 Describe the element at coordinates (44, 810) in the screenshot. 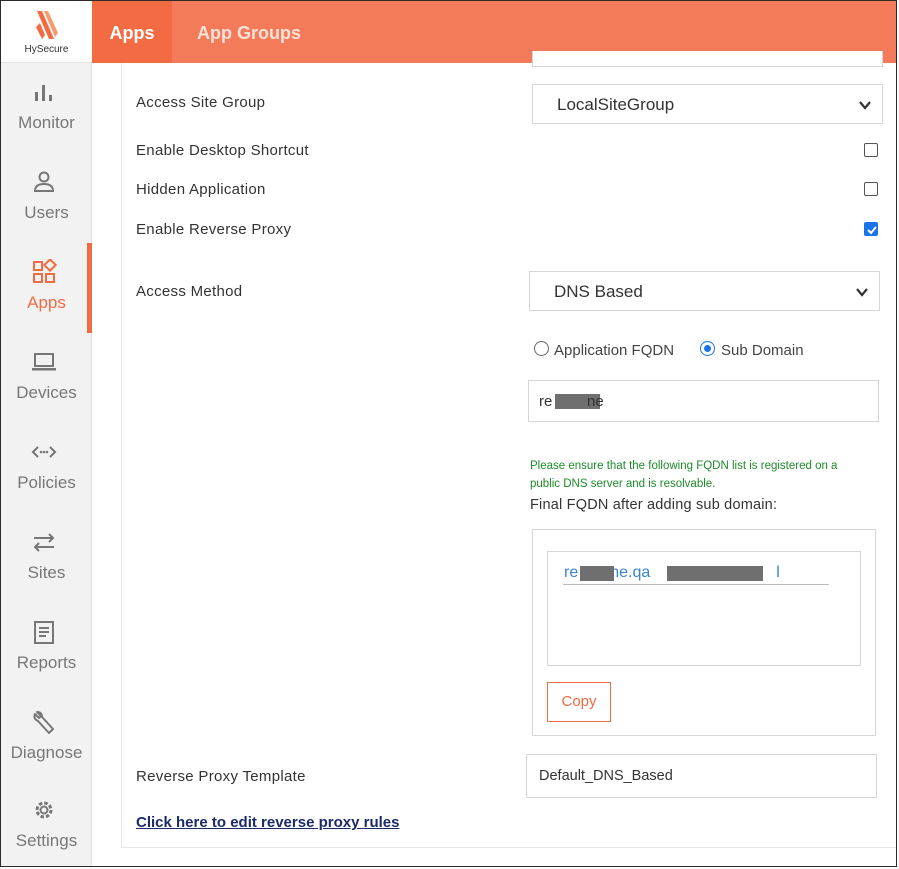

I see `gear-icon` at that location.